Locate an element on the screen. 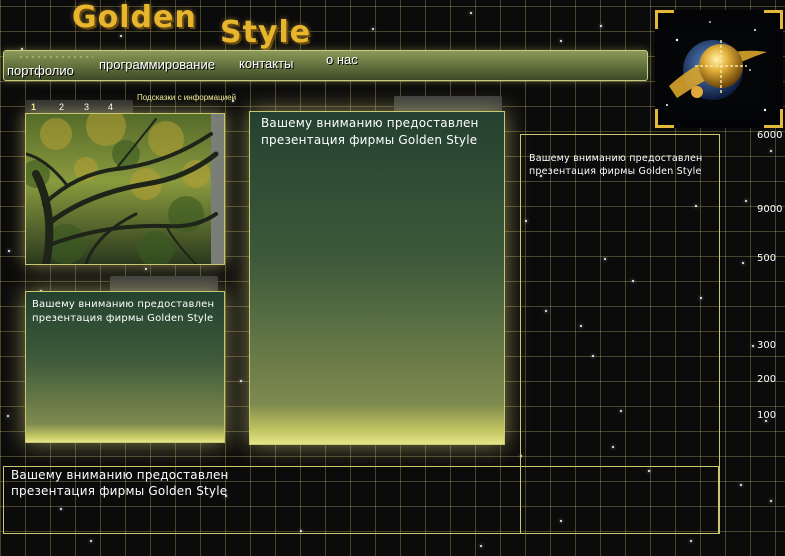 The height and width of the screenshot is (556, 785). bottom-panel-text-line1: Вашему вниманию предоставлен is located at coordinates (120, 475).